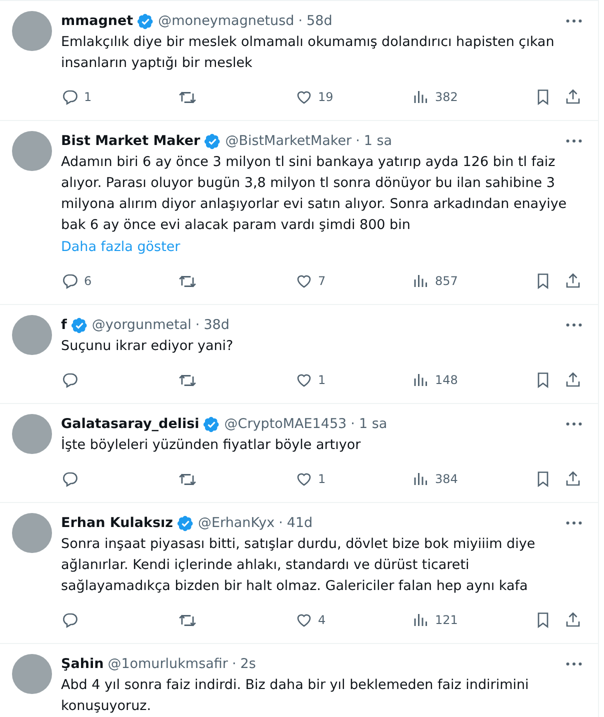  What do you see at coordinates (326, 97) in the screenshot?
I see `like-count: 19` at bounding box center [326, 97].